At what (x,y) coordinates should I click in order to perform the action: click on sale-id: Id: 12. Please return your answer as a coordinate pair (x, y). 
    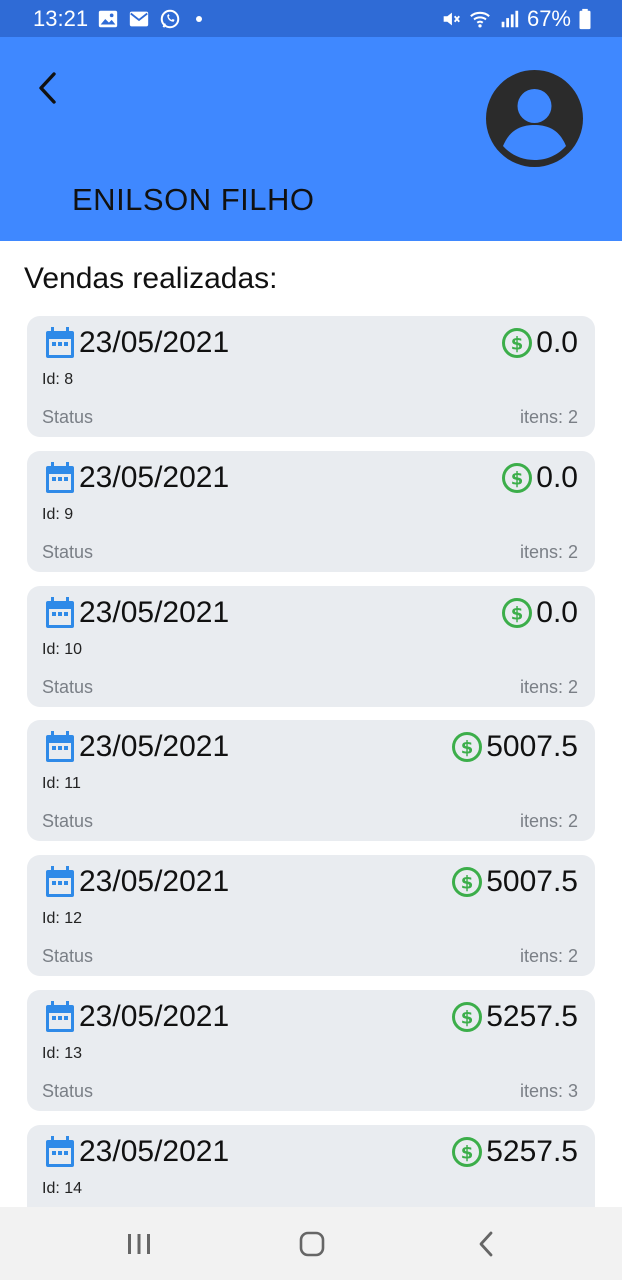
    Looking at the image, I should click on (62, 918).